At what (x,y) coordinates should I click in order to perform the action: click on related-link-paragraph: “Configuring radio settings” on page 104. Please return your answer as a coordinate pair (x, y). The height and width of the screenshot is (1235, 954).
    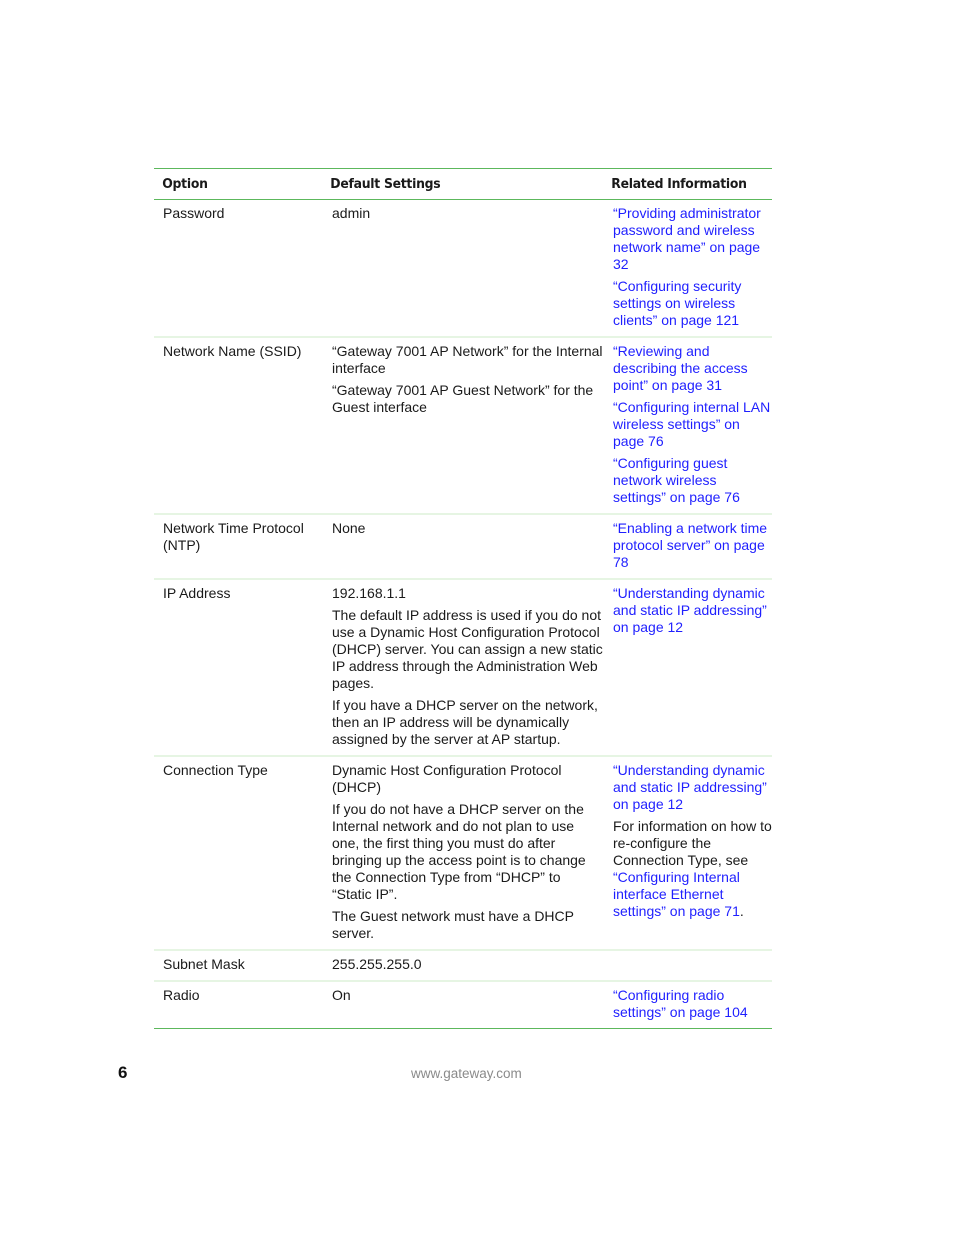
    Looking at the image, I should click on (692, 1004).